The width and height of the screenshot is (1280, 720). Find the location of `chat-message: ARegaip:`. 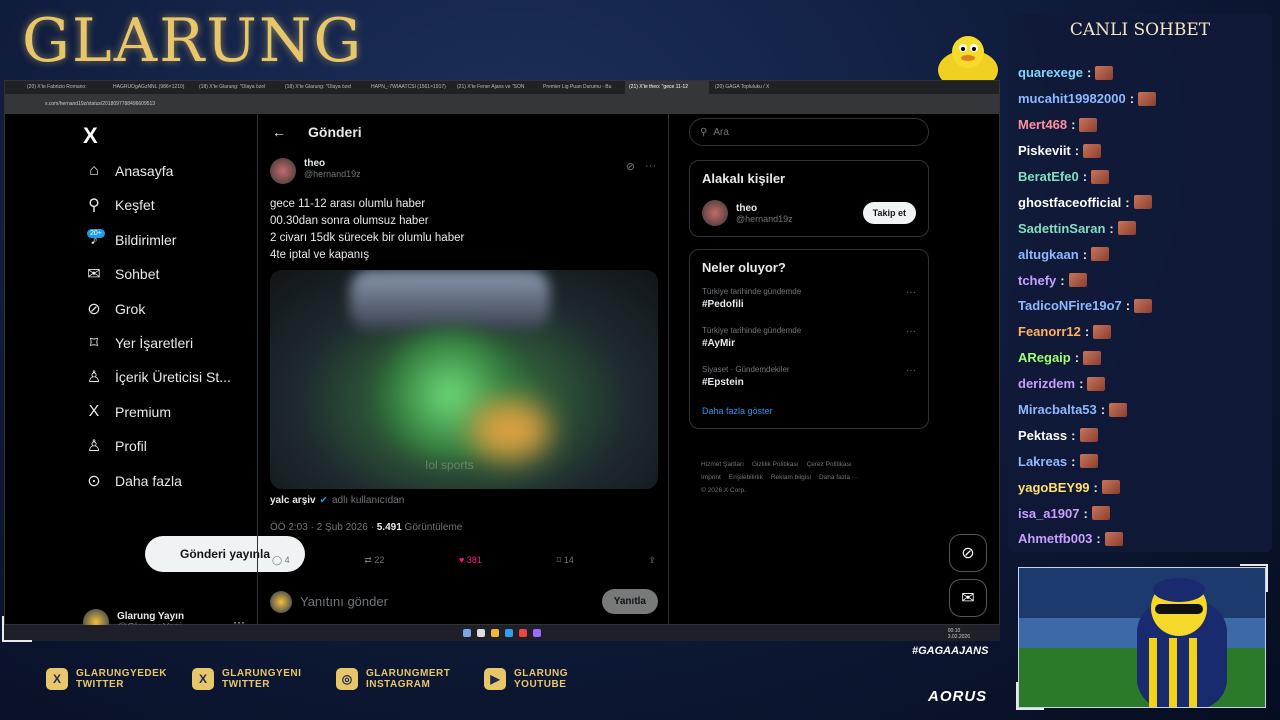

chat-message: ARegaip: is located at coordinates (1087, 358).